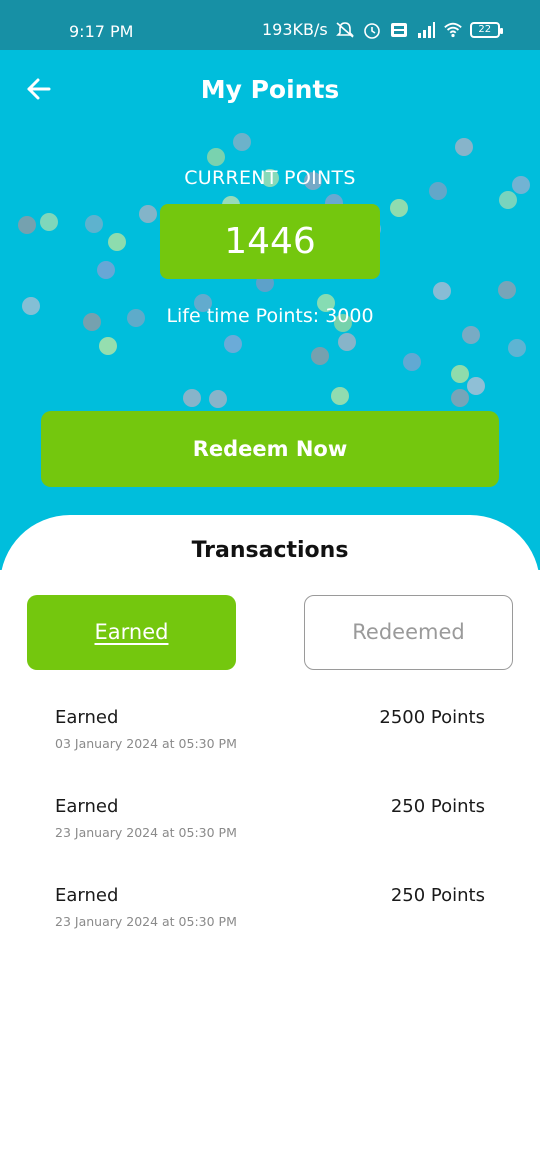 This screenshot has width=540, height=1170. What do you see at coordinates (408, 632) in the screenshot?
I see `tab-redeemed: Redeemed` at bounding box center [408, 632].